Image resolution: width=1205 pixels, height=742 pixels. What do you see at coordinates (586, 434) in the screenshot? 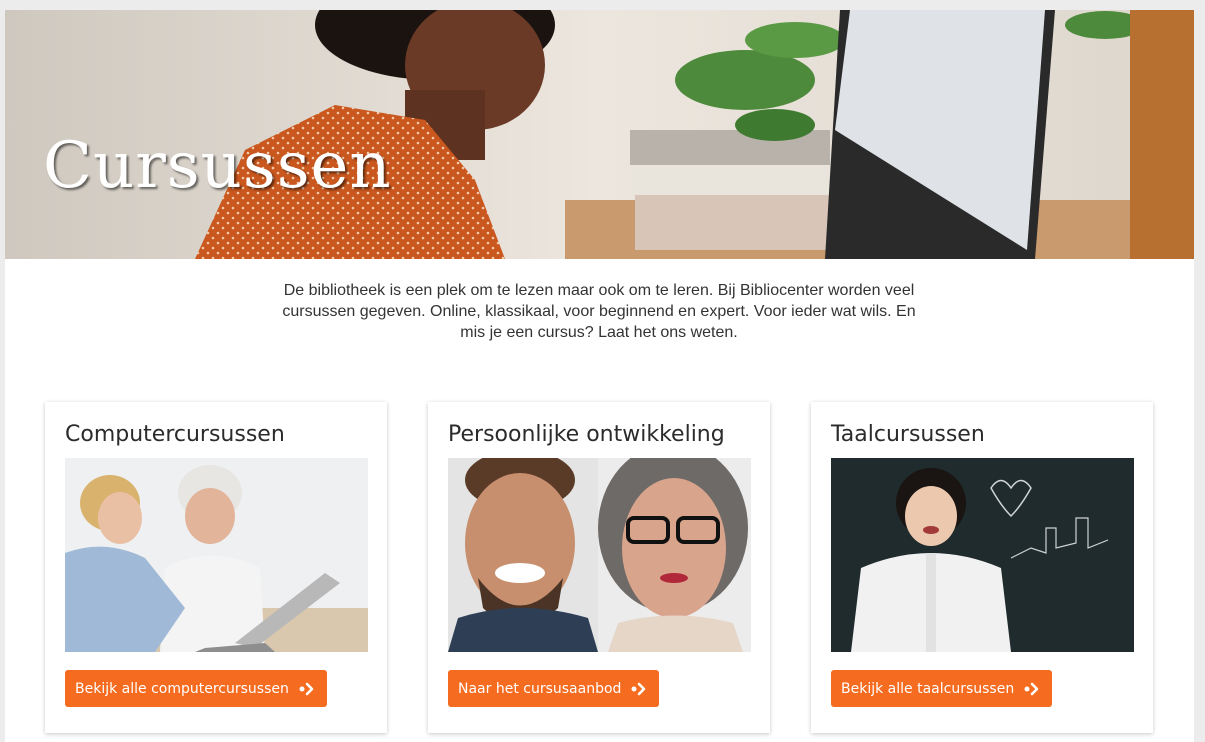
I see `card-title: Persoonlijke ontwikkeling` at bounding box center [586, 434].